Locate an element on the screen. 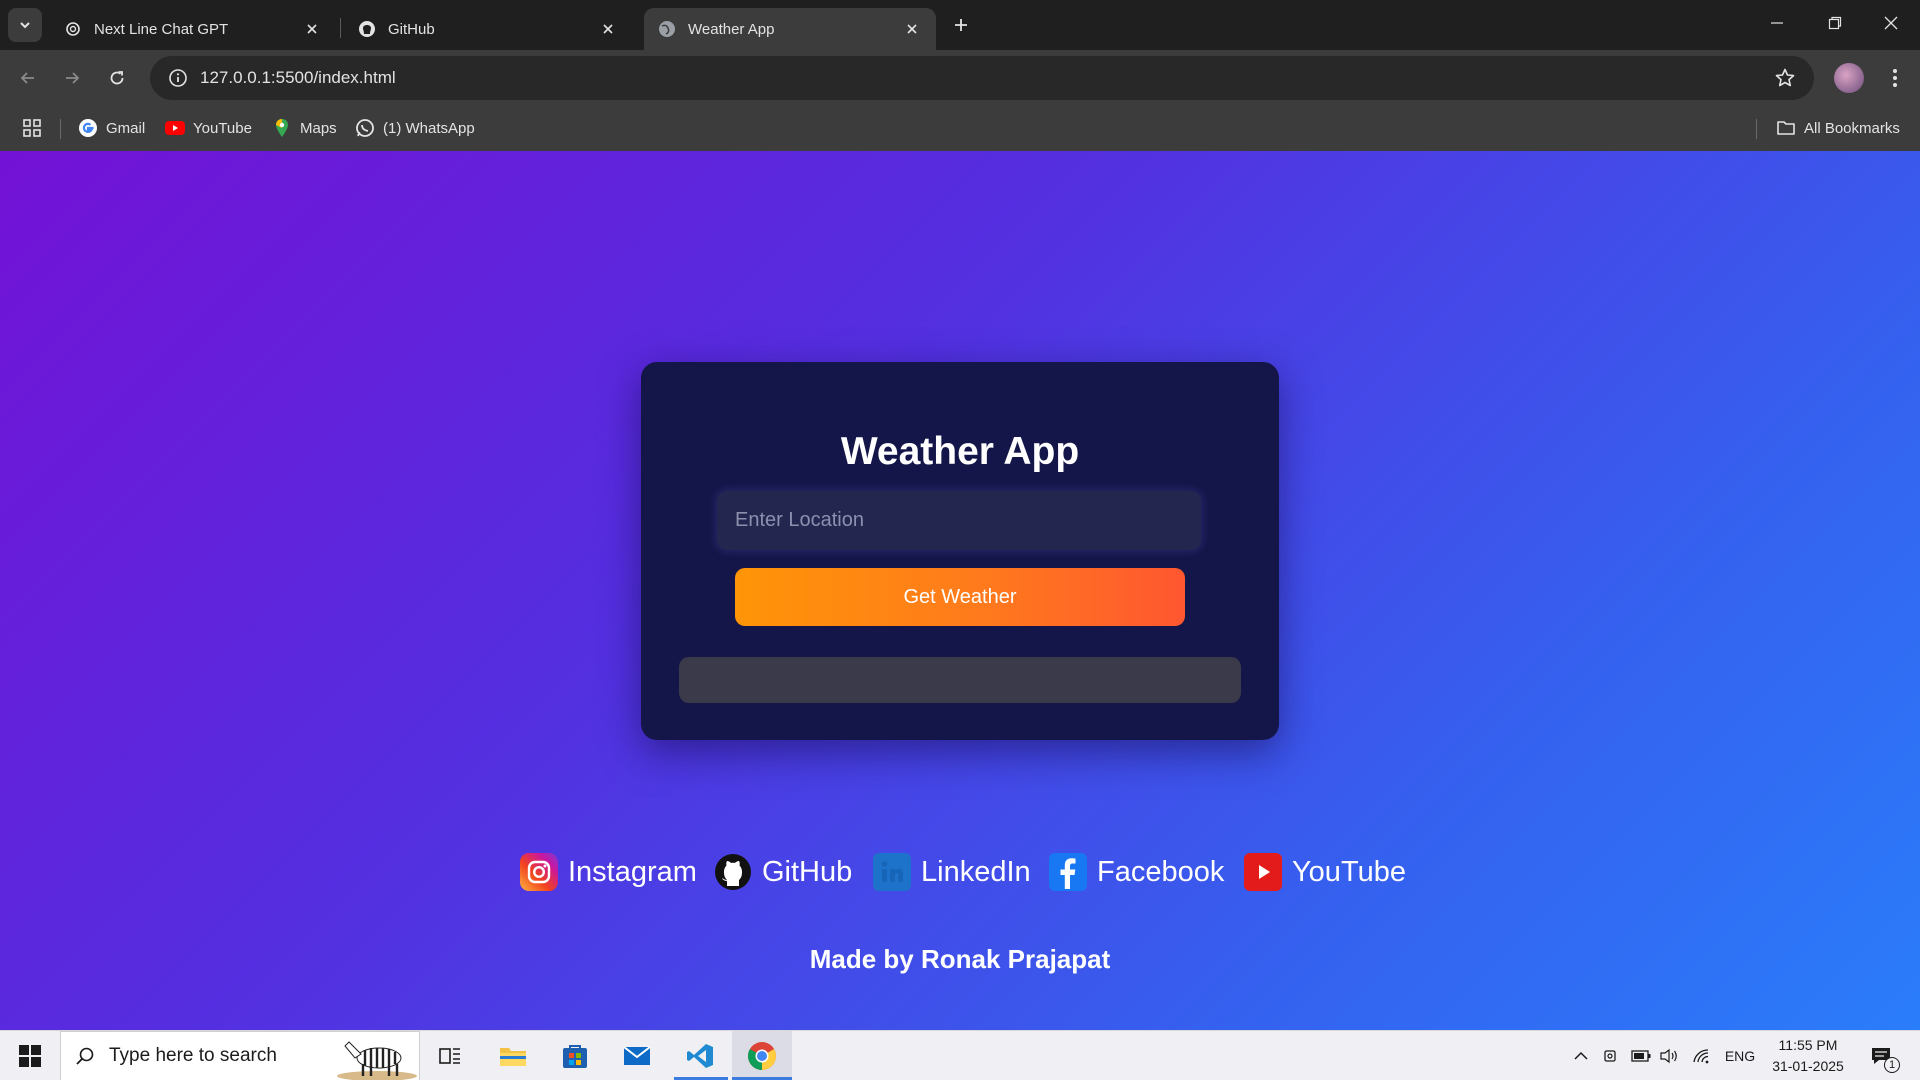  chrome-button is located at coordinates (762, 1055).